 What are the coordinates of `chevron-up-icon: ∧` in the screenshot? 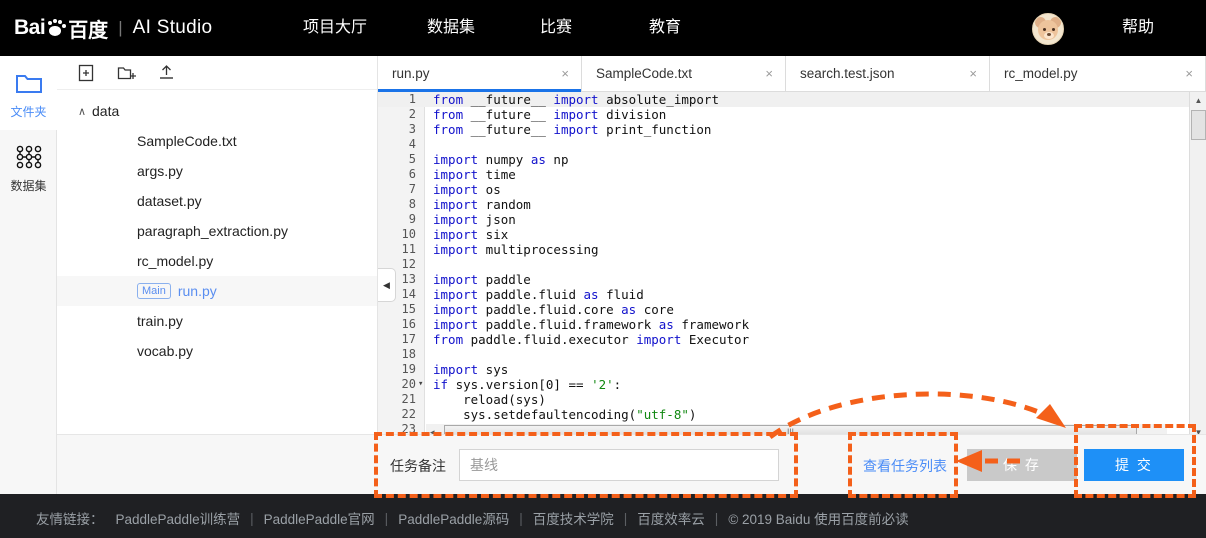 It's located at (85, 111).